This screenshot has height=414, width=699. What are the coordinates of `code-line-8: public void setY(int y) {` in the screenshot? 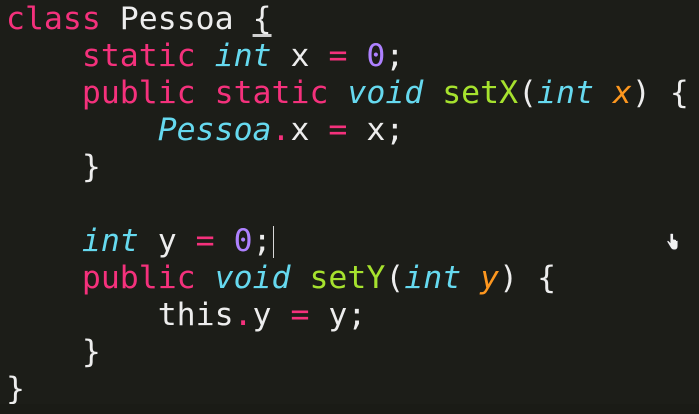 It's located at (281, 278).